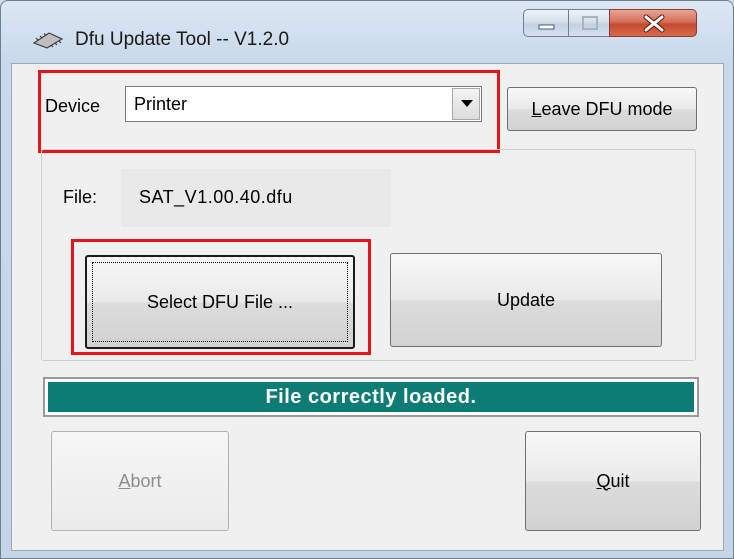 This screenshot has width=734, height=559. What do you see at coordinates (124, 480) in the screenshot?
I see `abort-mnemonic: A` at bounding box center [124, 480].